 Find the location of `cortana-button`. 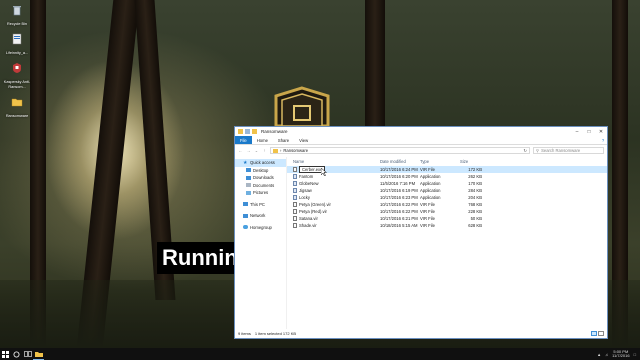

cortana-button is located at coordinates (16, 354).